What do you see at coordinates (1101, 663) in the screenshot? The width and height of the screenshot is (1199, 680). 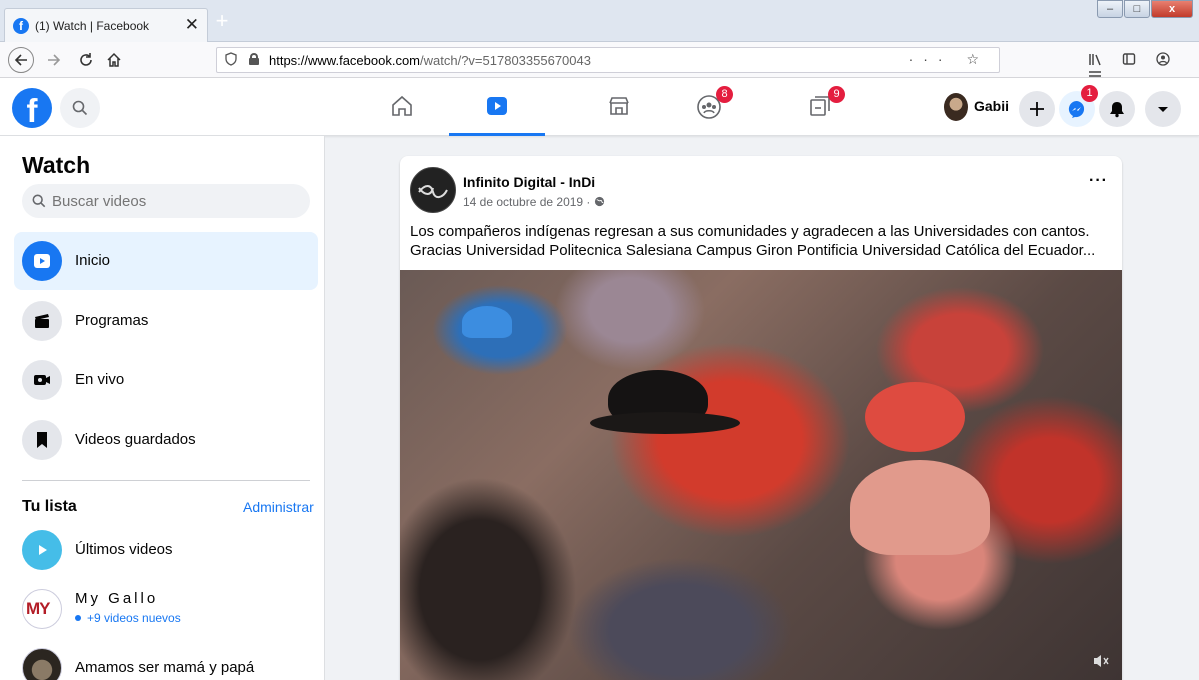 I see `mute-icon` at bounding box center [1101, 663].